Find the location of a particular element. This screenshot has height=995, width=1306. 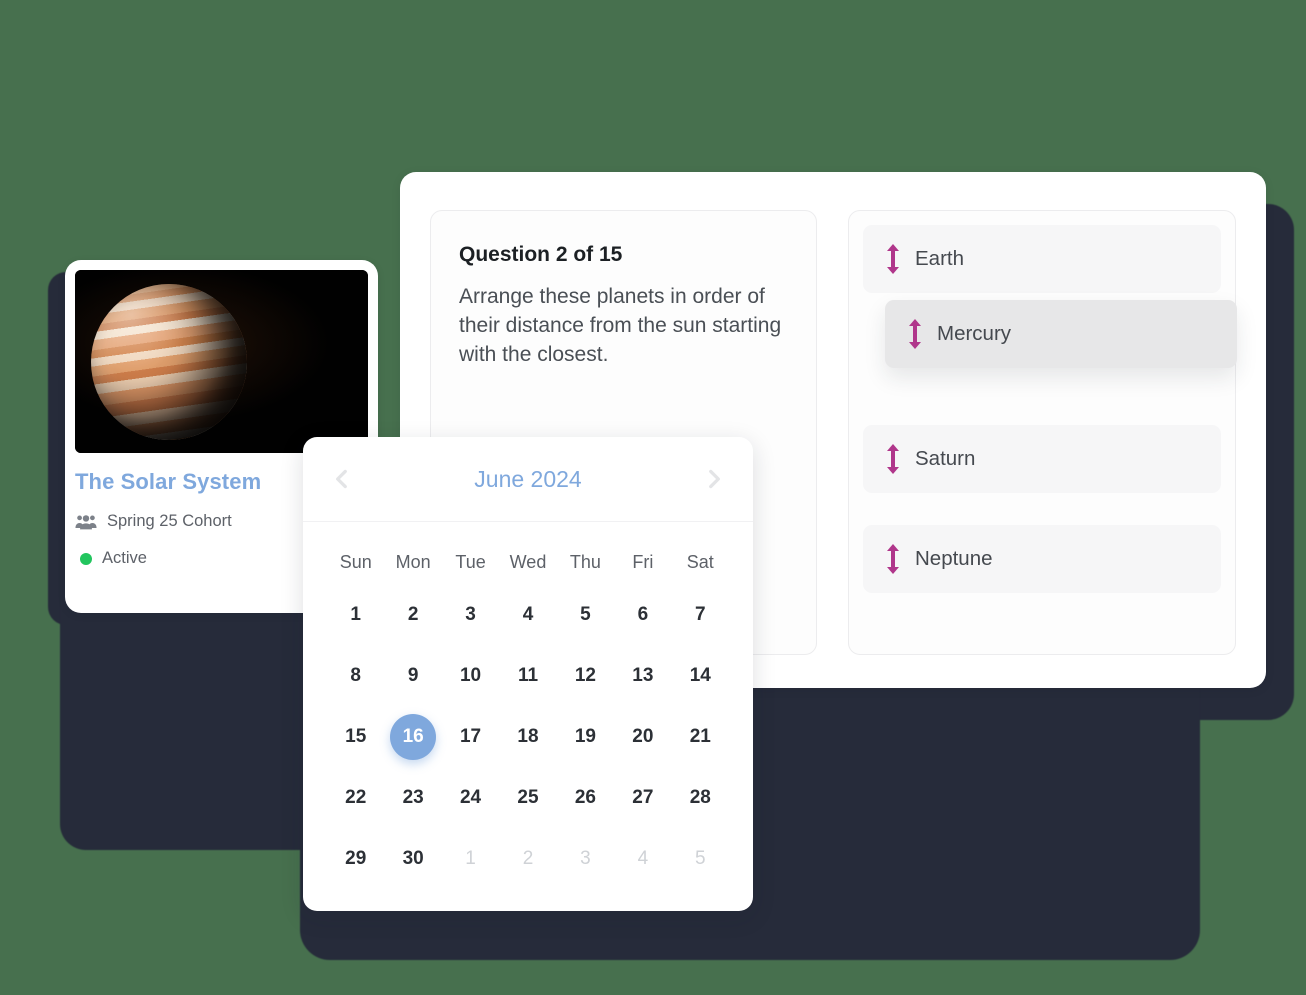

answer-item-neptune: Neptune is located at coordinates (1042, 559).